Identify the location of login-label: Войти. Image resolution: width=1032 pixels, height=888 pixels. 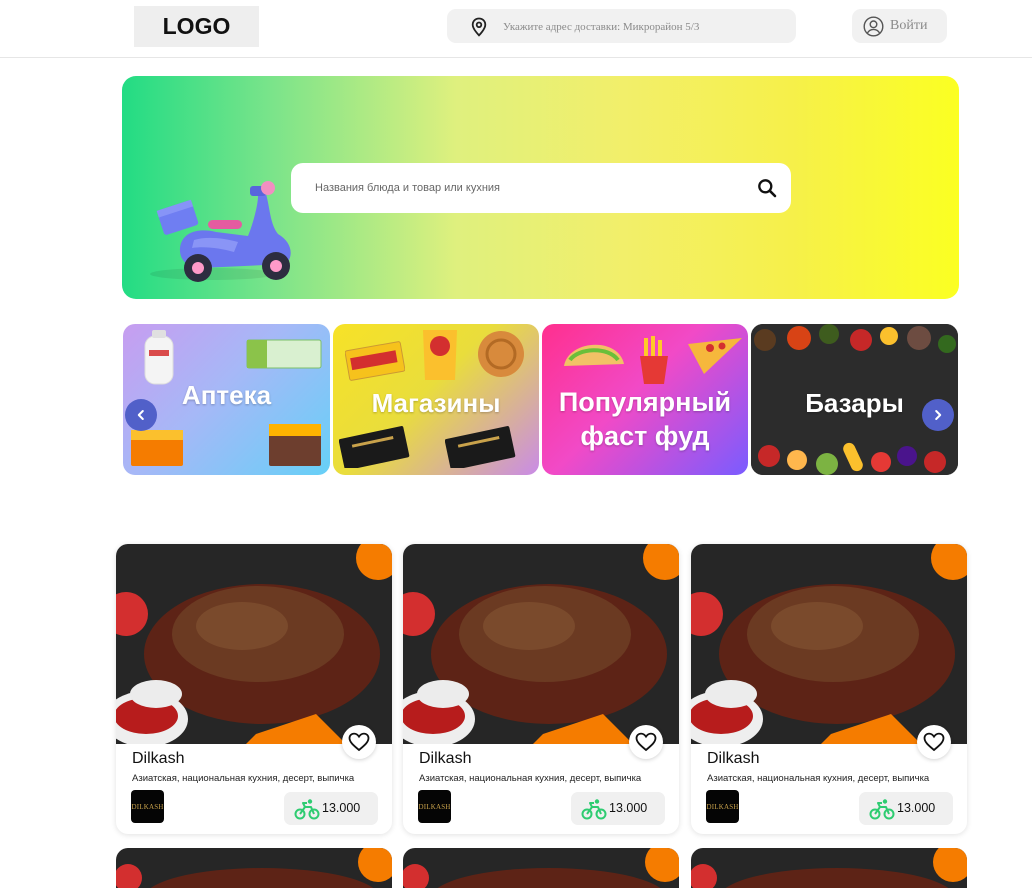
(909, 25).